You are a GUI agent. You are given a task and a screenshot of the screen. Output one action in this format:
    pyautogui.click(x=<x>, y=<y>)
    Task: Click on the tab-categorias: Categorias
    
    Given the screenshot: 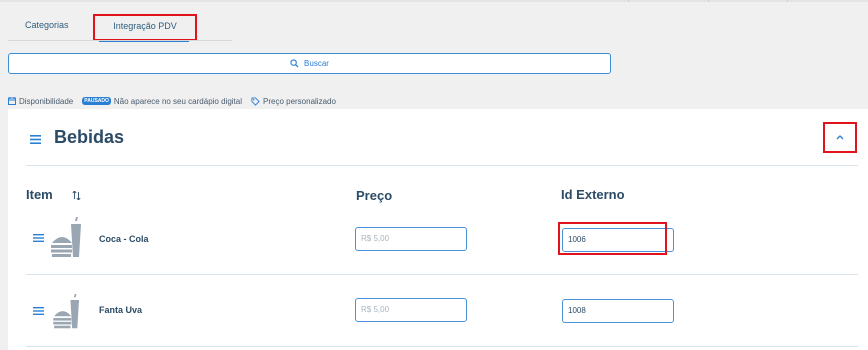 What is the action you would take?
    pyautogui.click(x=47, y=25)
    